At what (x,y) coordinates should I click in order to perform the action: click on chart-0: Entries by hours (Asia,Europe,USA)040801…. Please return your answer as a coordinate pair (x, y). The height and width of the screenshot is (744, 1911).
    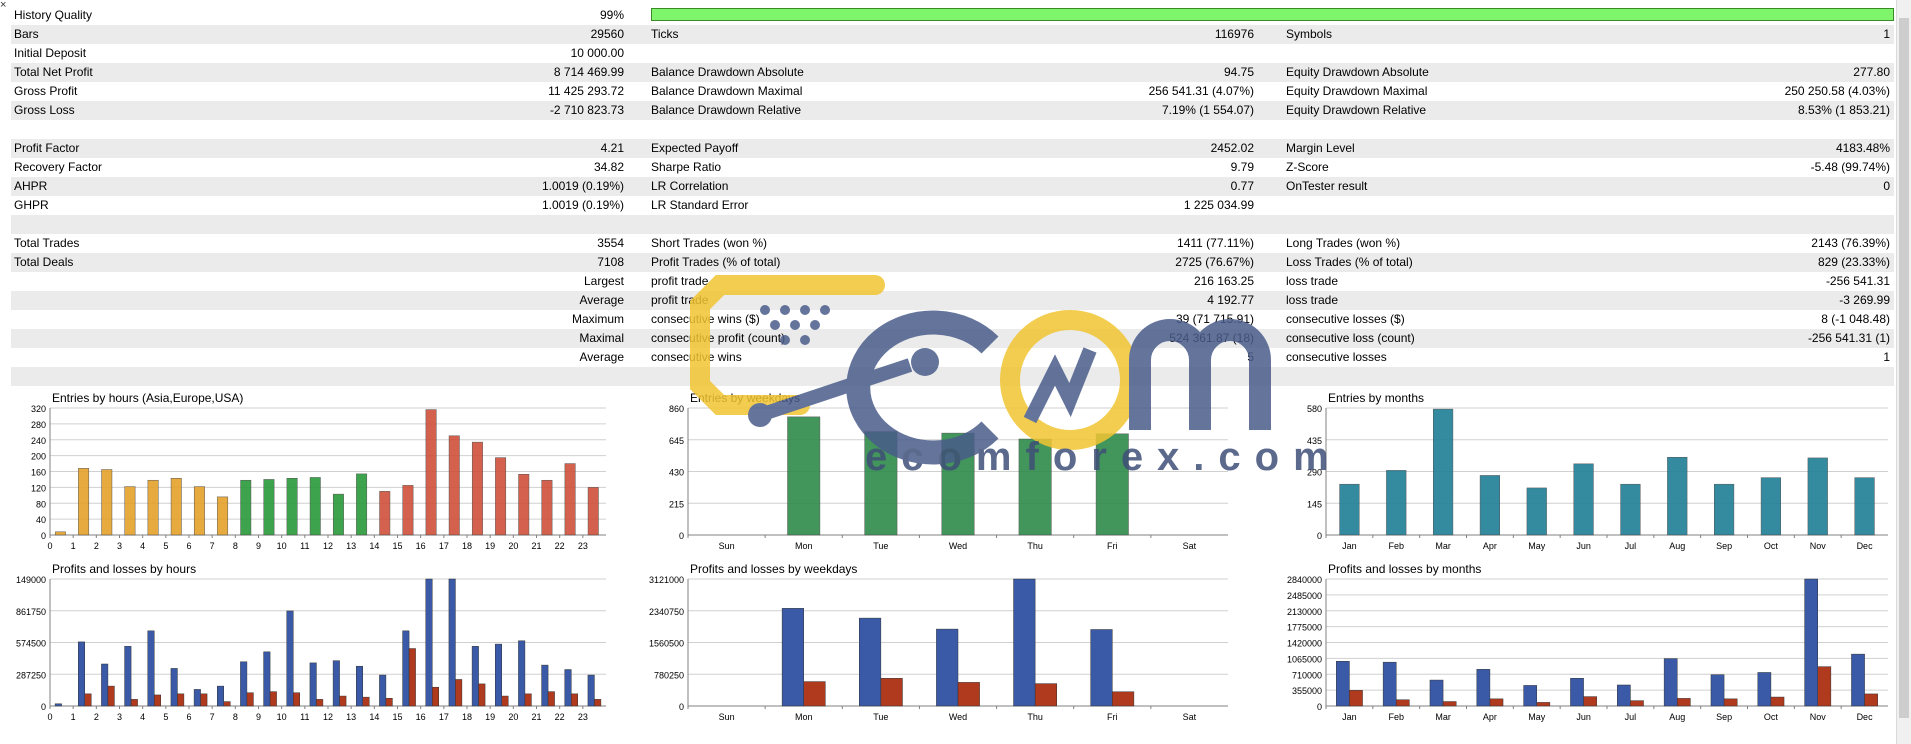
    Looking at the image, I should click on (318, 471).